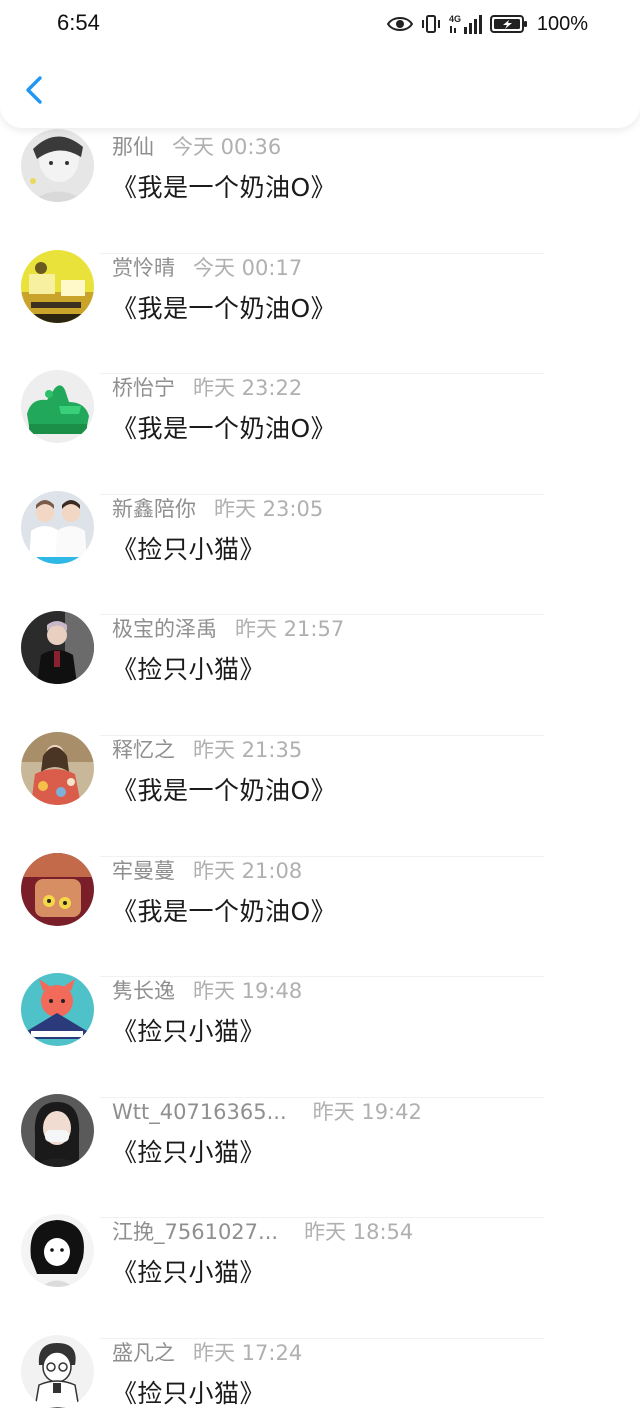  I want to click on comment-row: 新鑫陪你 昨天 23:05 《捡只小猫》, so click(320, 532).